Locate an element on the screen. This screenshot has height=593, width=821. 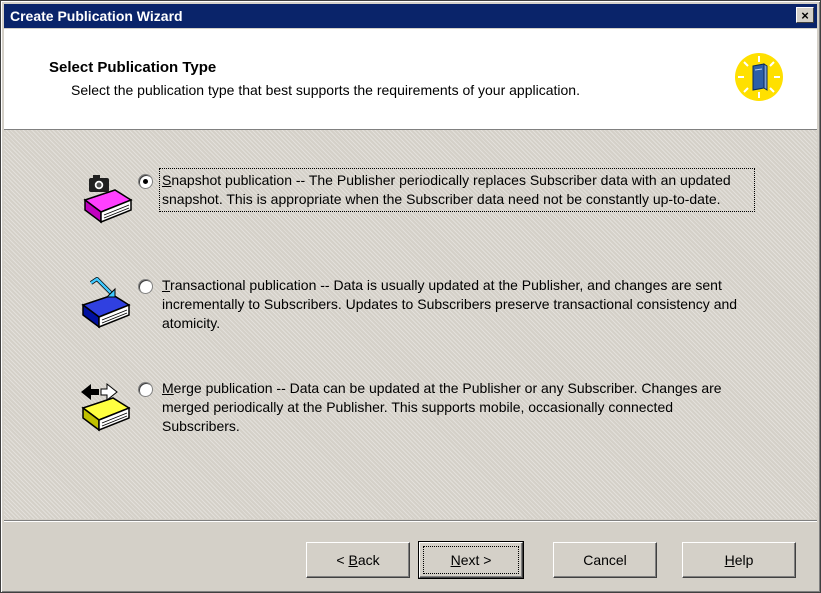
close-icon: × is located at coordinates (805, 15).